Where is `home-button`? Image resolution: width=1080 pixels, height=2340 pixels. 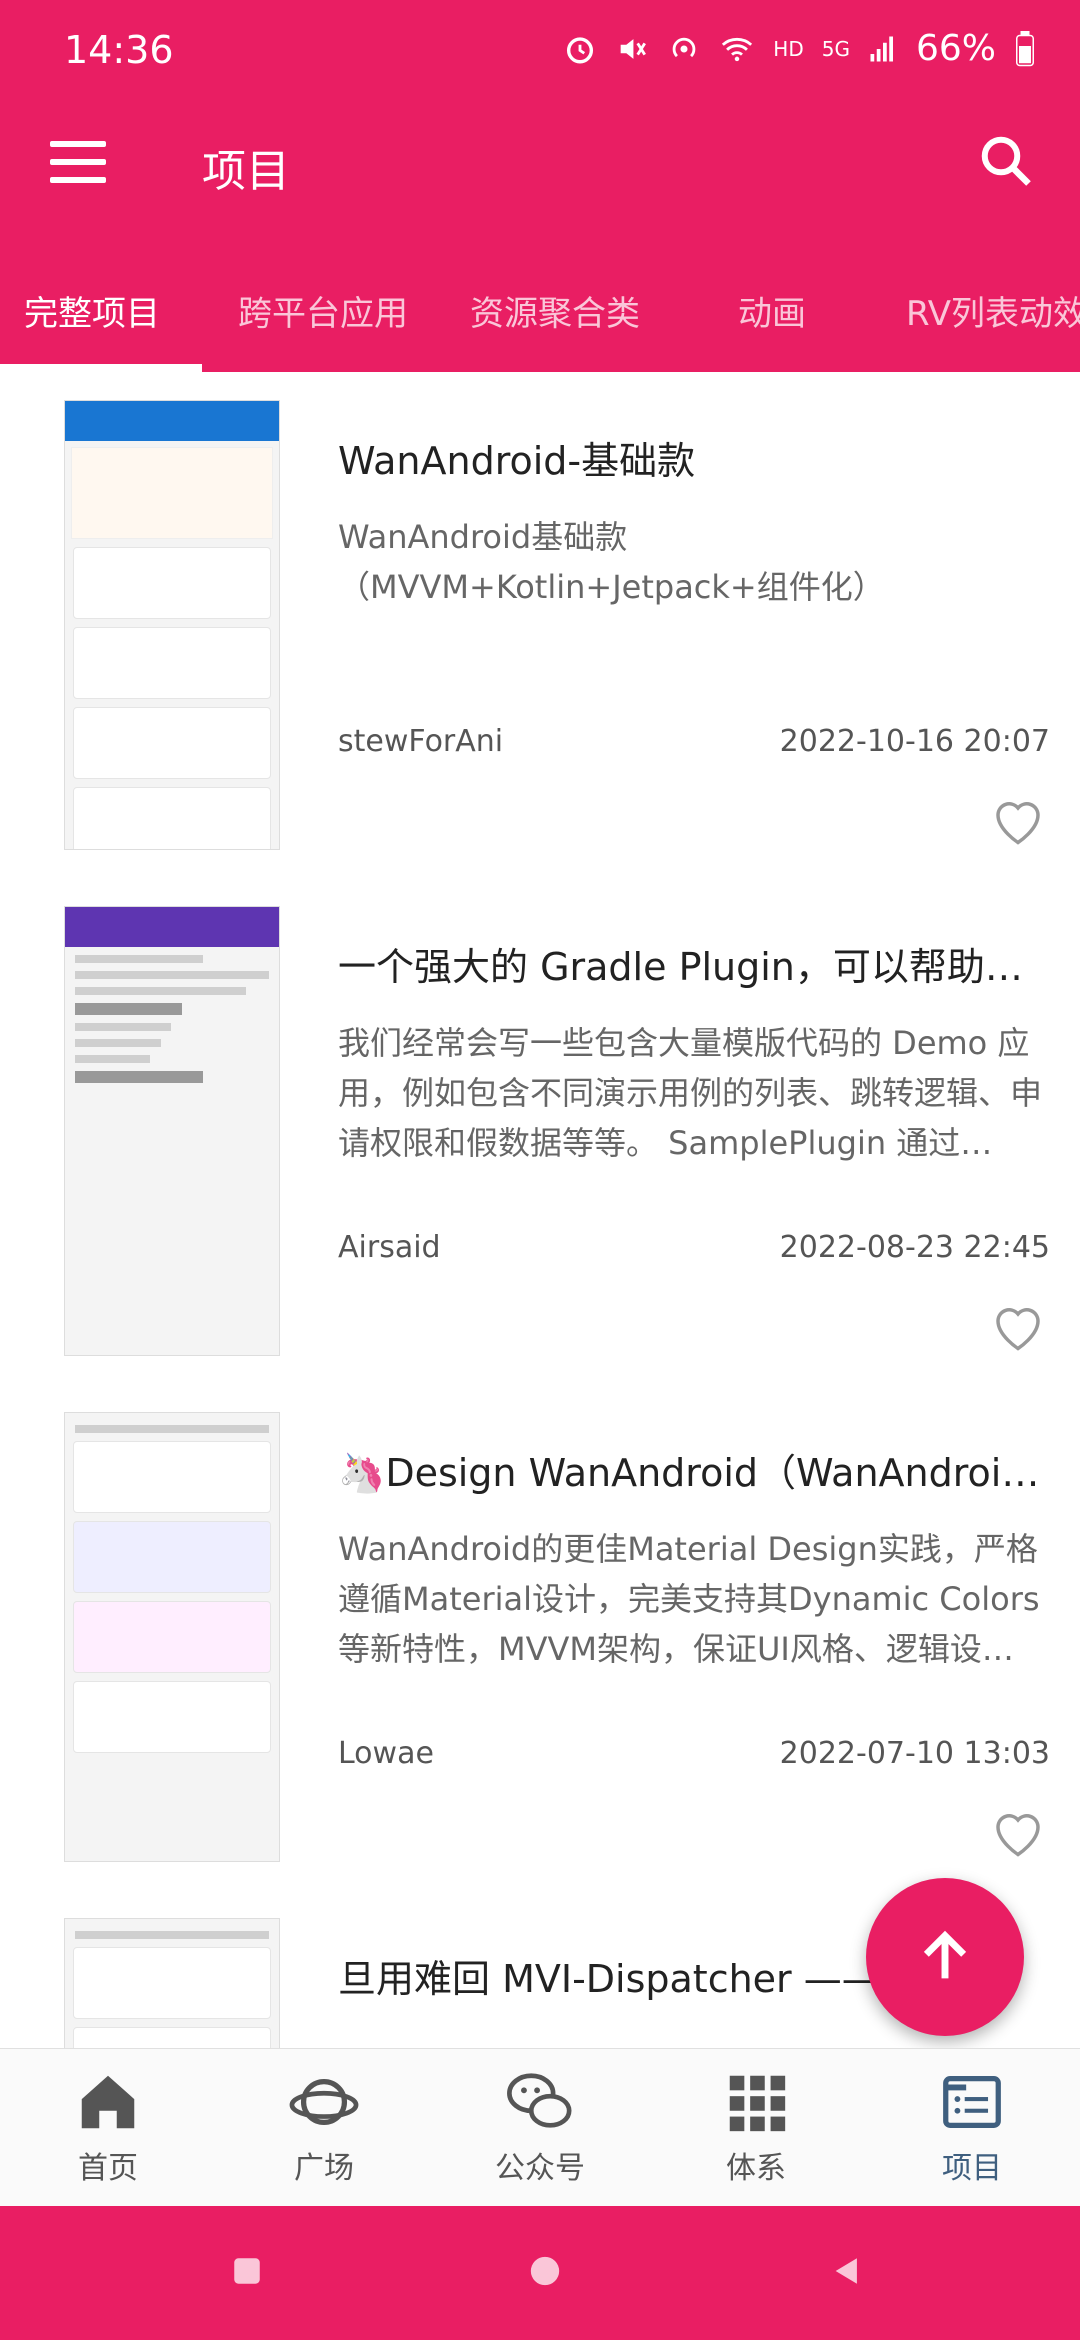
home-button is located at coordinates (545, 2273).